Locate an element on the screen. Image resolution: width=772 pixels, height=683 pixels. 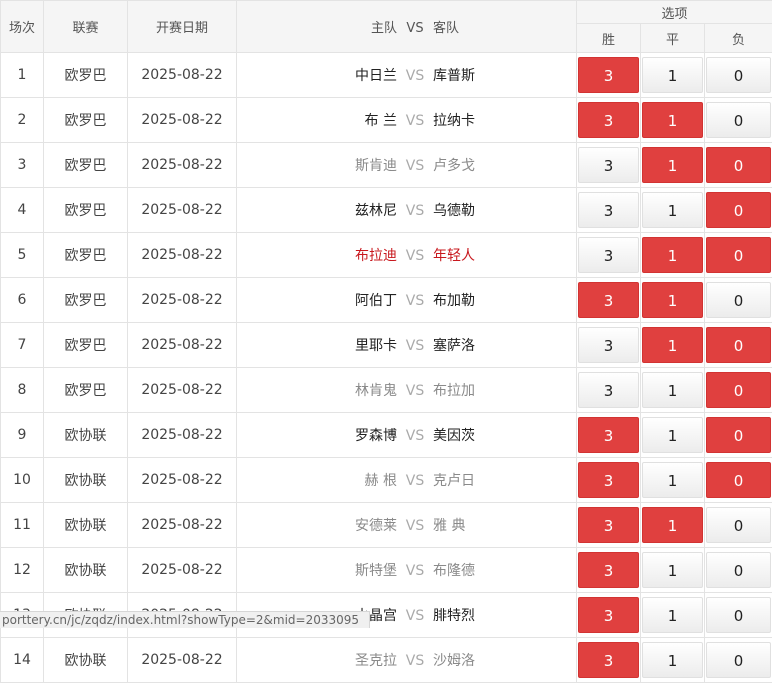
table-row: 7欧罗巴2025-08-22里耶卡VS塞萨洛310 is located at coordinates (386, 345).